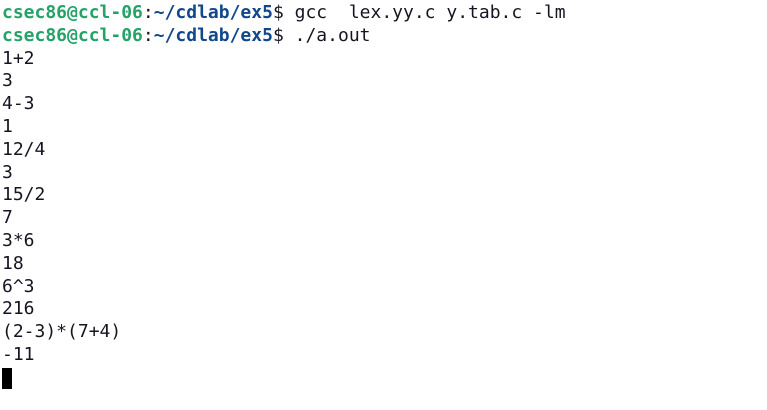 This screenshot has height=410, width=767. What do you see at coordinates (13, 263) in the screenshot?
I see `output-line: 18` at bounding box center [13, 263].